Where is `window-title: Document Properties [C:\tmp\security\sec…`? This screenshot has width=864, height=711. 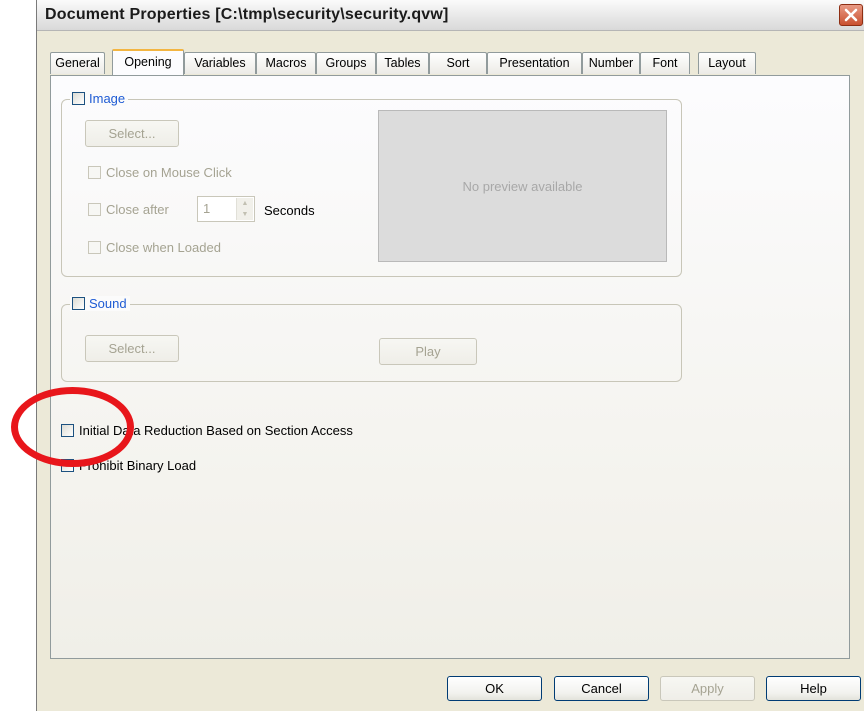
window-title: Document Properties [C:\tmp\security\sec… is located at coordinates (247, 14).